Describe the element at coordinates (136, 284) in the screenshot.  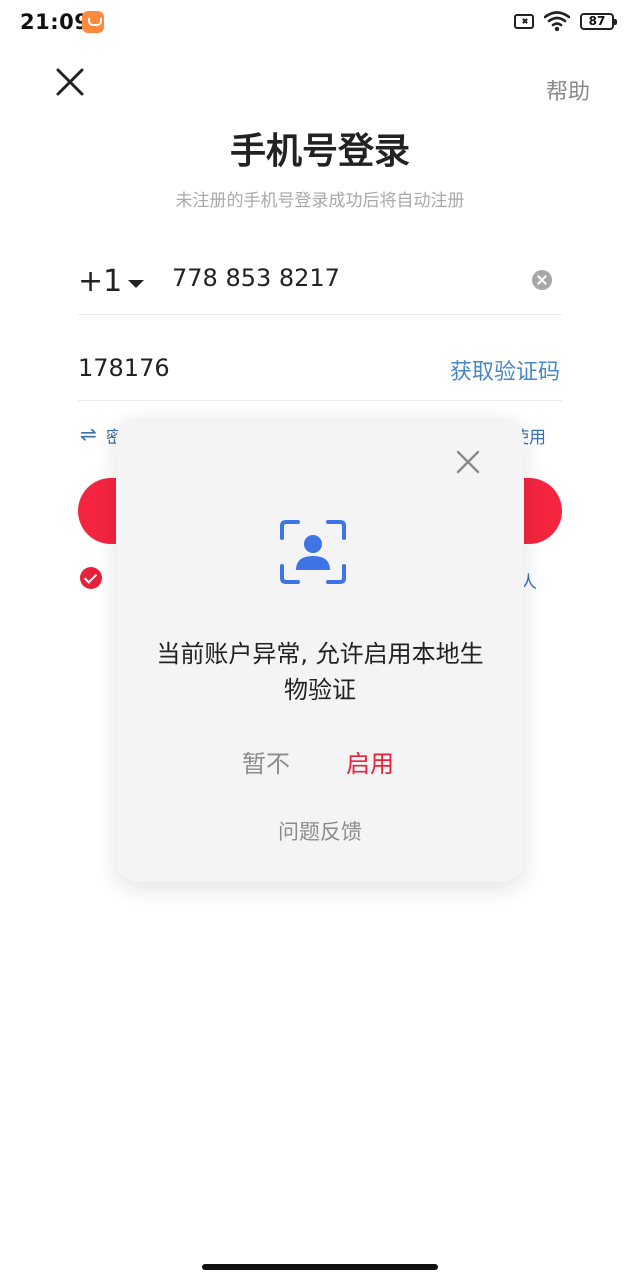
I see `chevron-down-icon` at that location.